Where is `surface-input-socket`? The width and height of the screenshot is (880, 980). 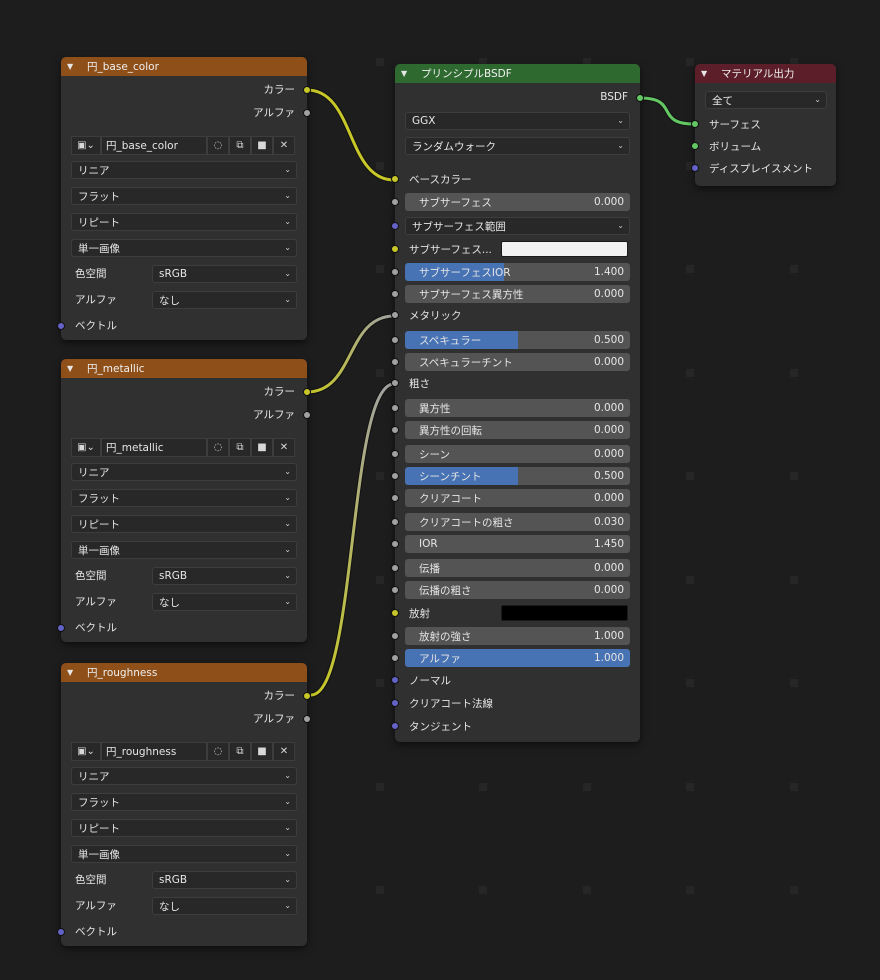
surface-input-socket is located at coordinates (695, 124).